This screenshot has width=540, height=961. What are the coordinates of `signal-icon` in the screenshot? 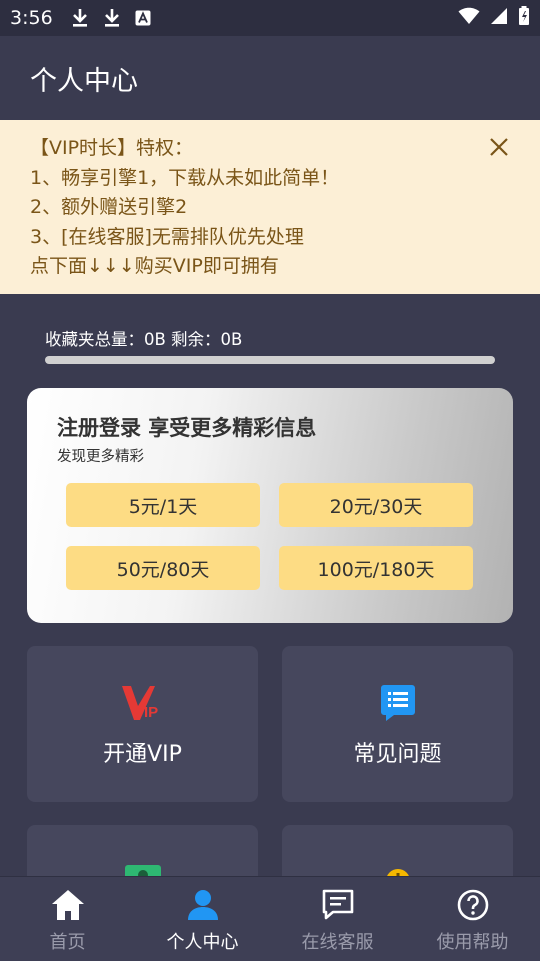 It's located at (499, 18).